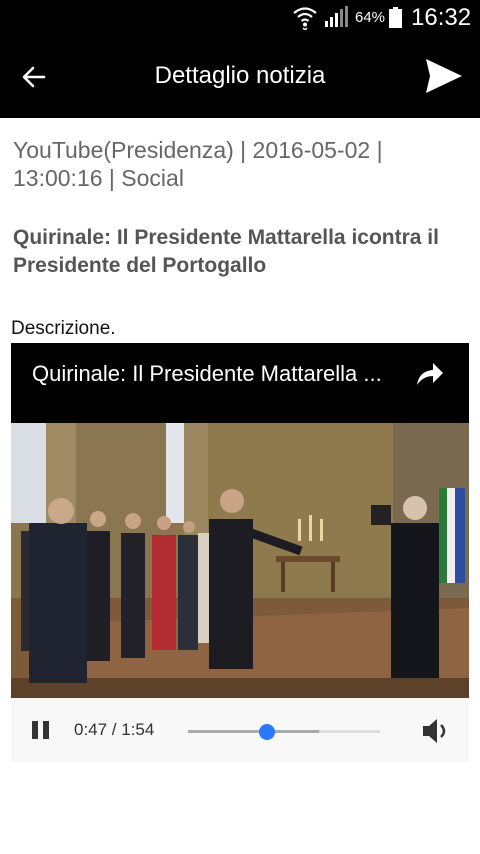  What do you see at coordinates (436, 731) in the screenshot?
I see `volume-icon` at bounding box center [436, 731].